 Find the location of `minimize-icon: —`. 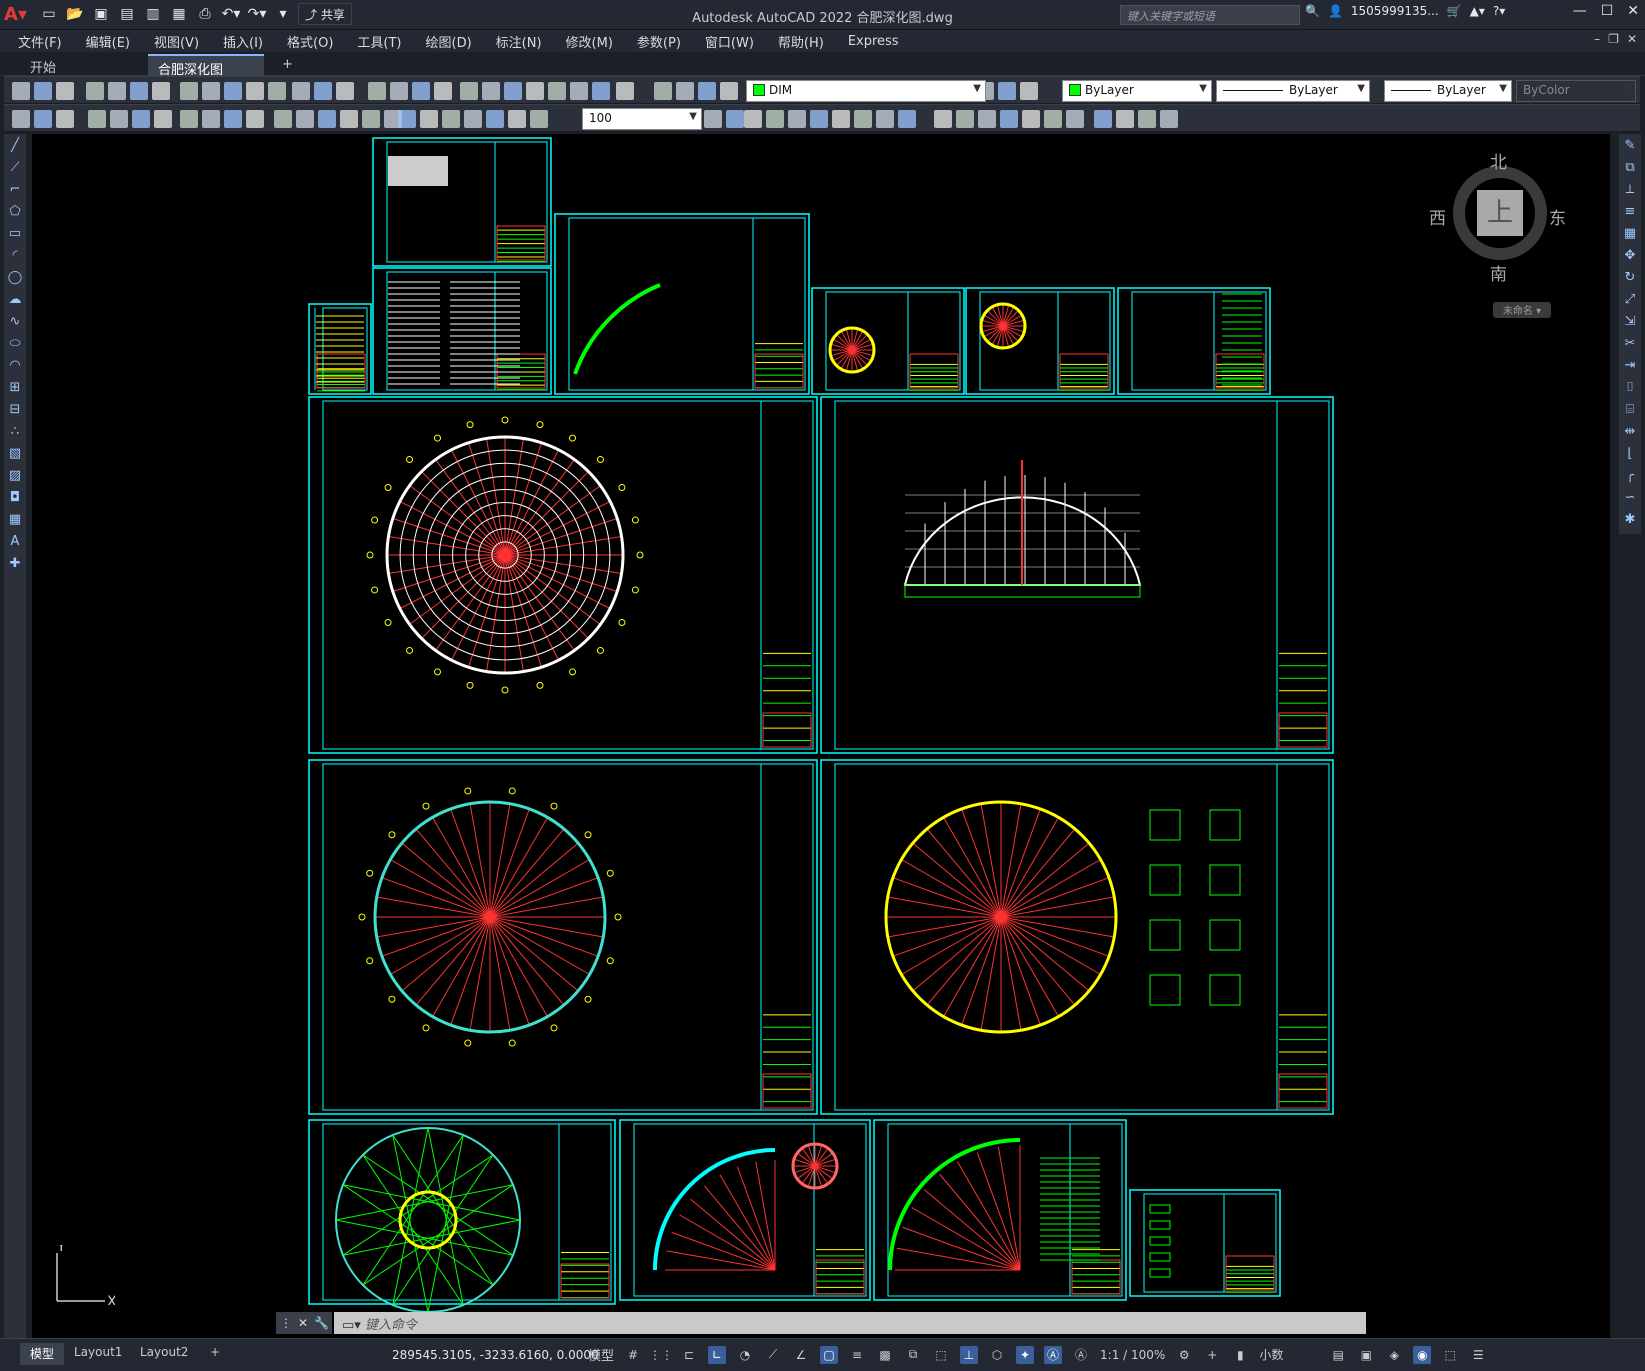

minimize-icon: — is located at coordinates (1580, 11).